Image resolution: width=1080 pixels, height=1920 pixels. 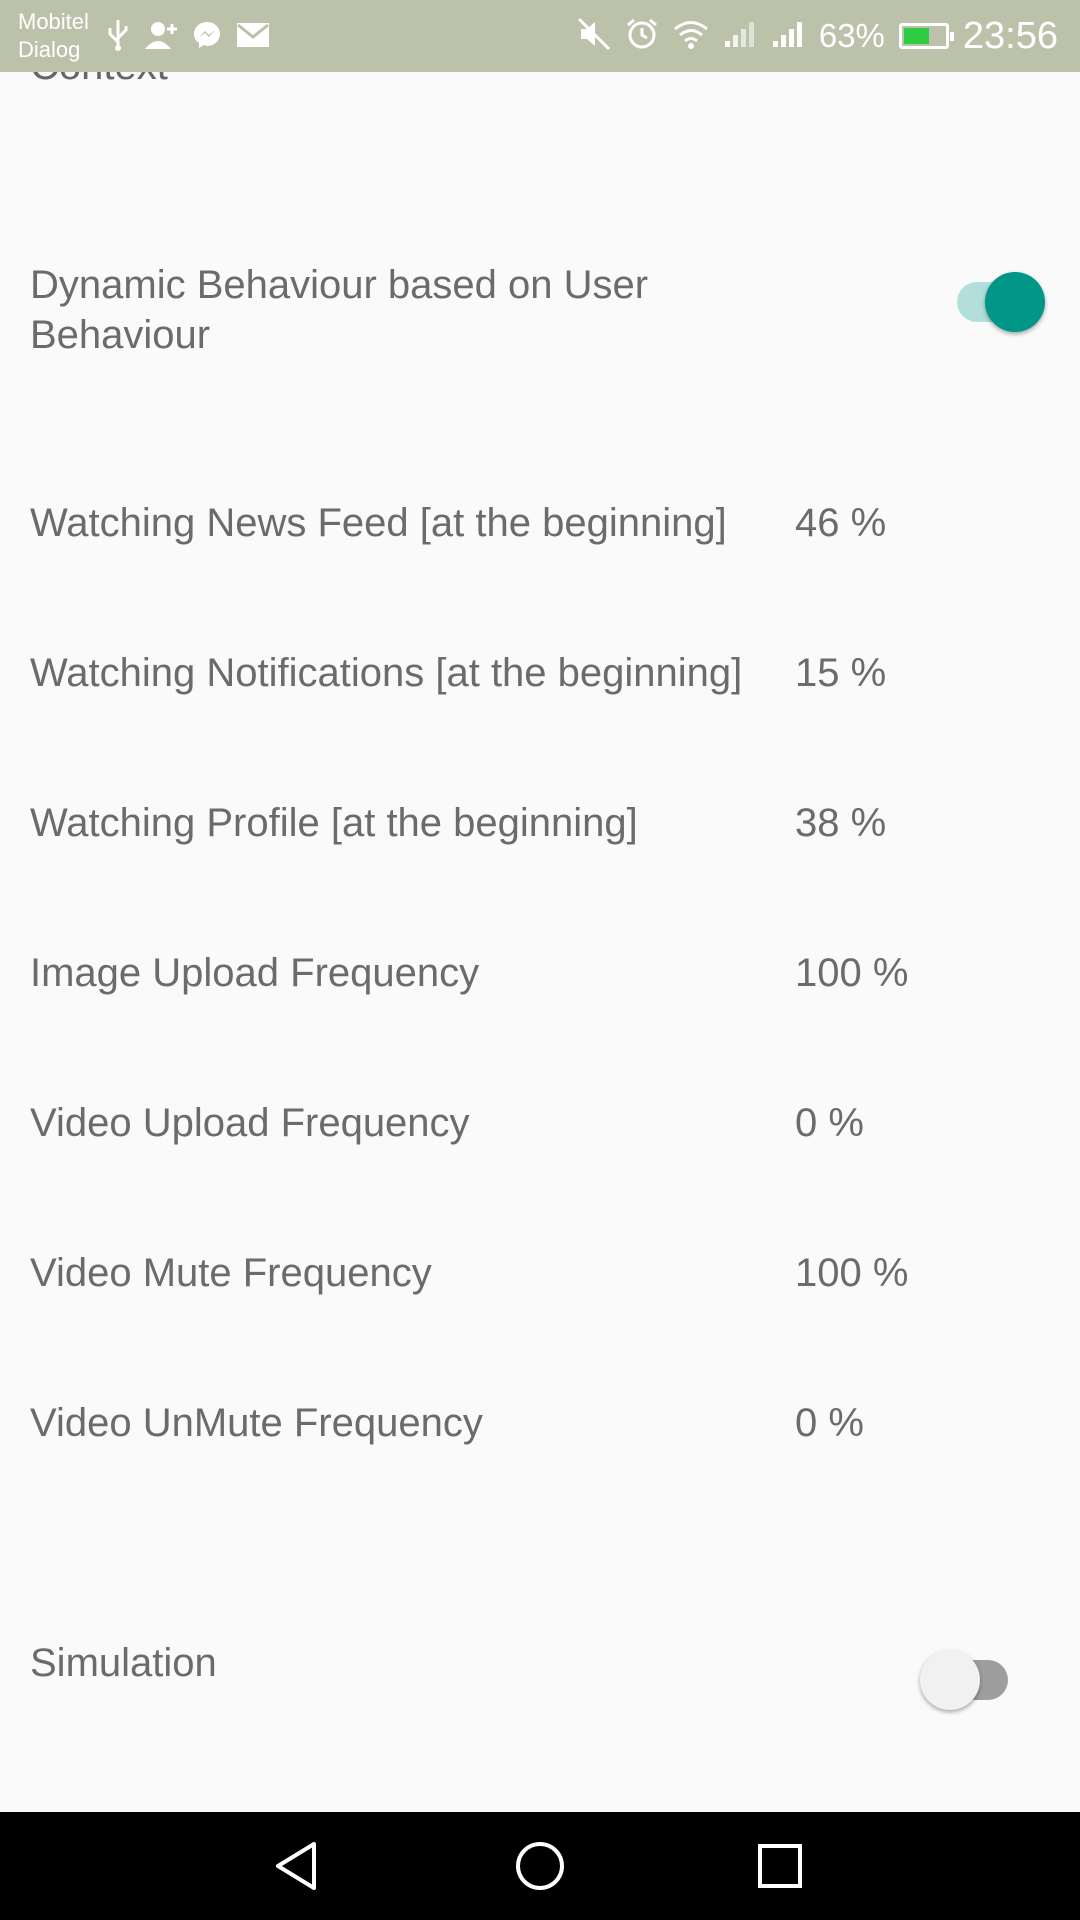 I want to click on setting-label: Image Upload Frequency, so click(x=255, y=973).